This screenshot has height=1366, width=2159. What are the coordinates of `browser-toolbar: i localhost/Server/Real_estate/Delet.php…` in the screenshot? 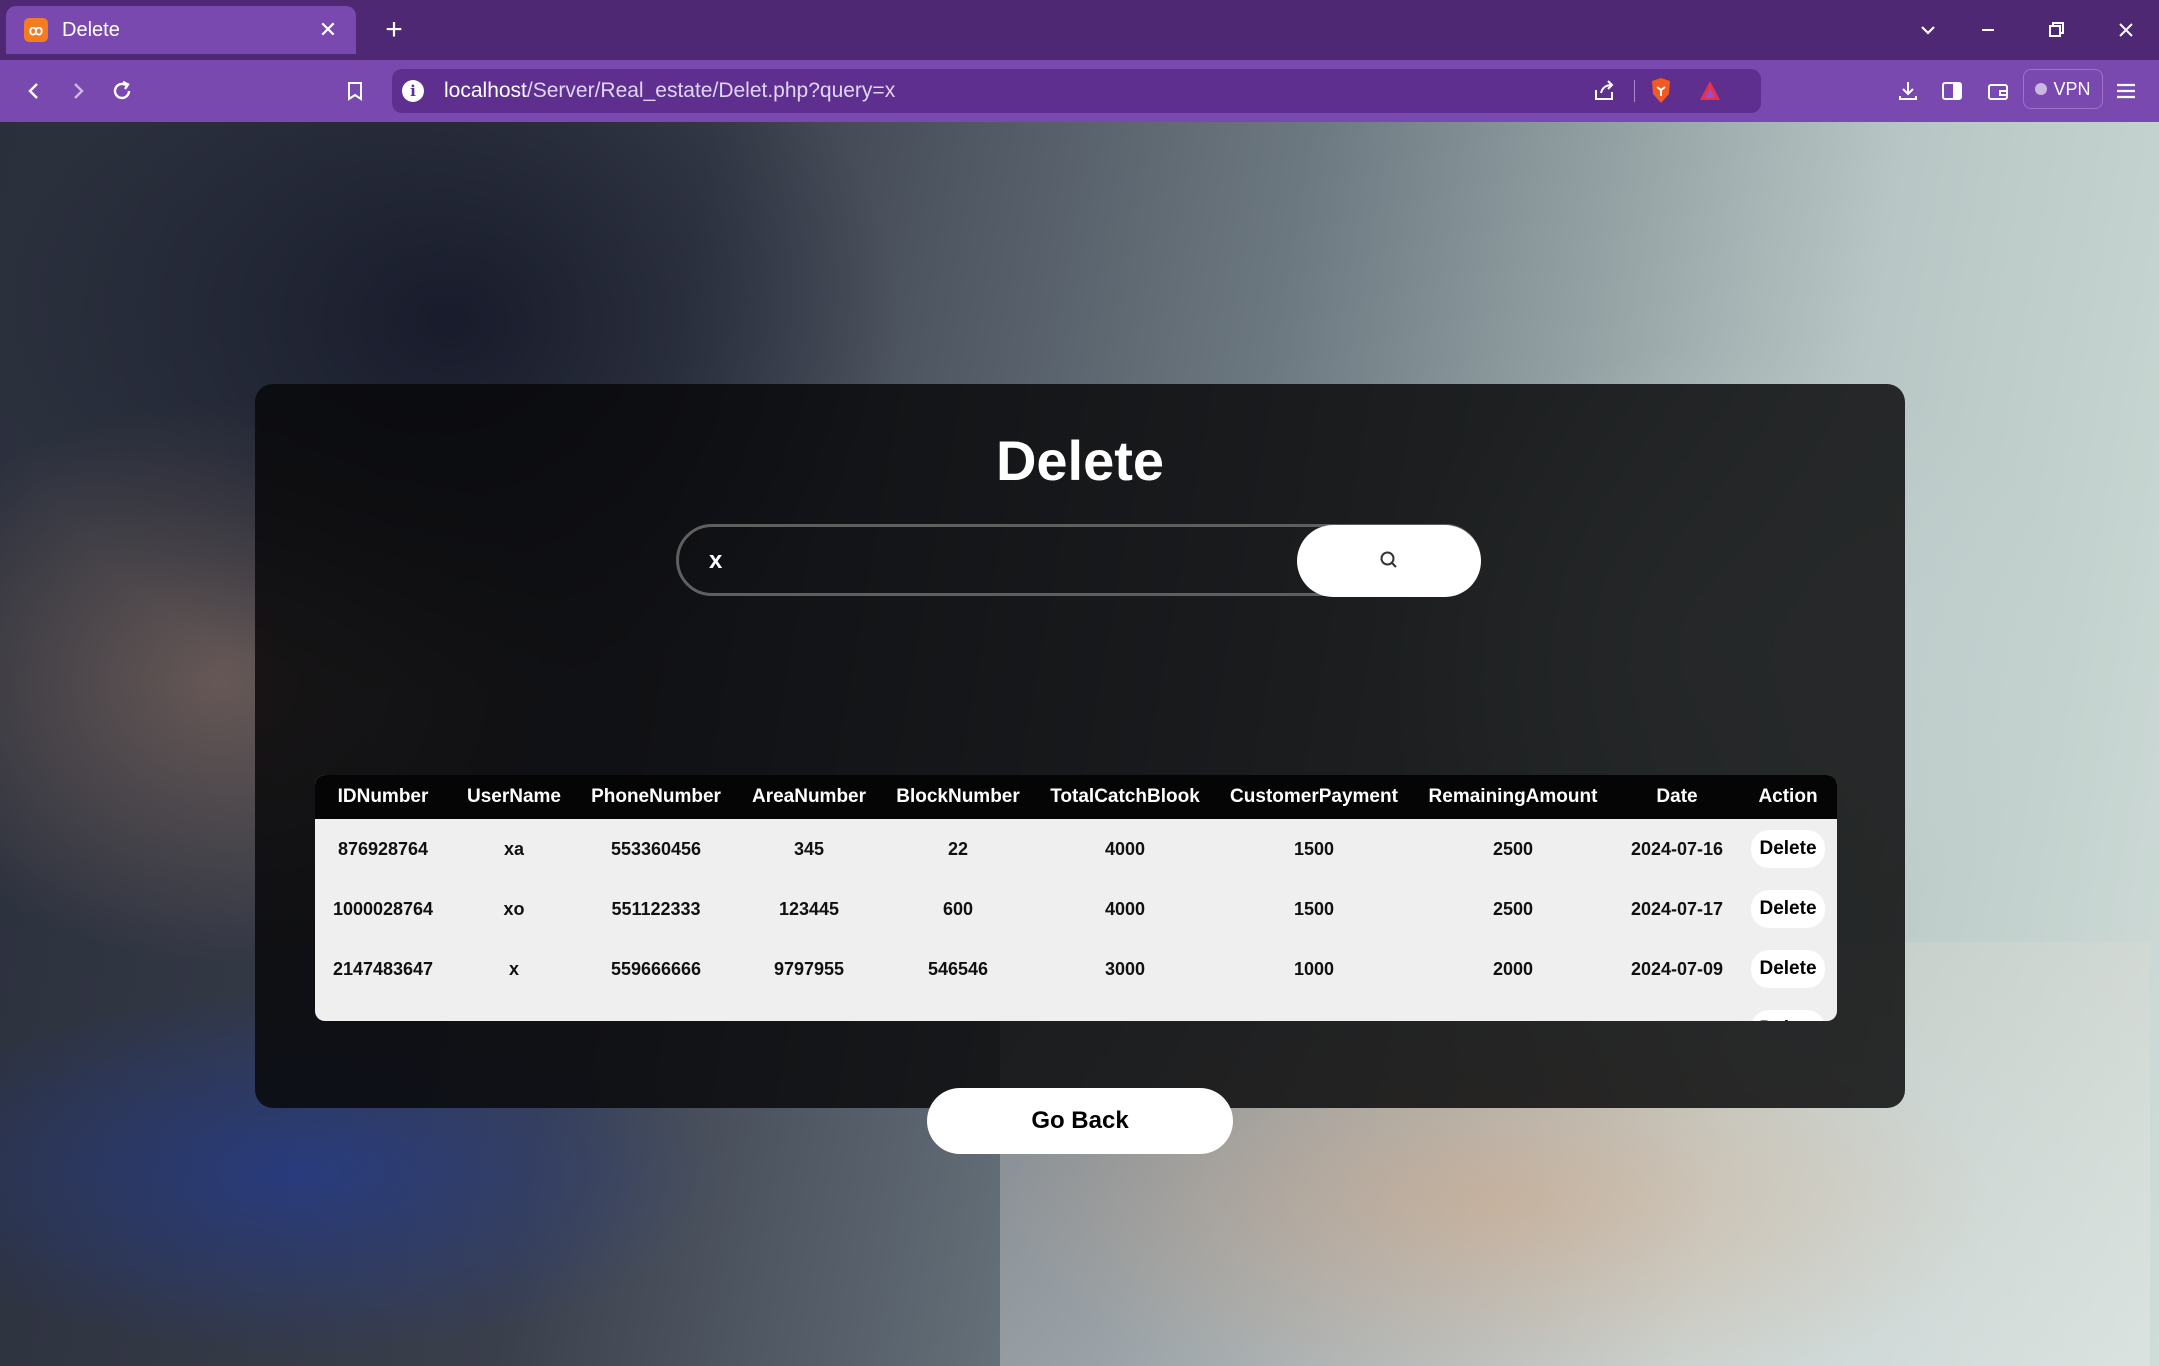 It's located at (1079, 91).